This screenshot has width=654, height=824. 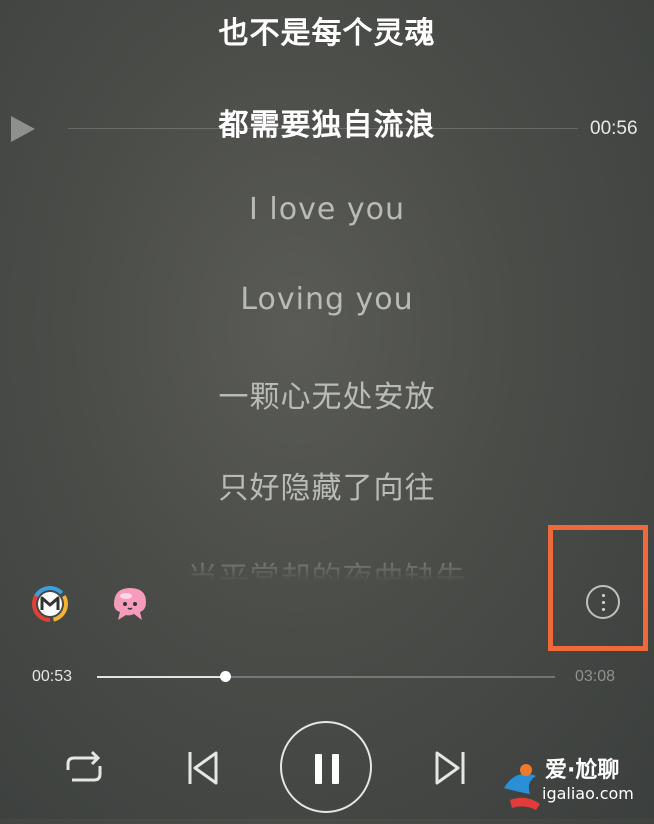 I want to click on repeat-icon, so click(x=84, y=768).